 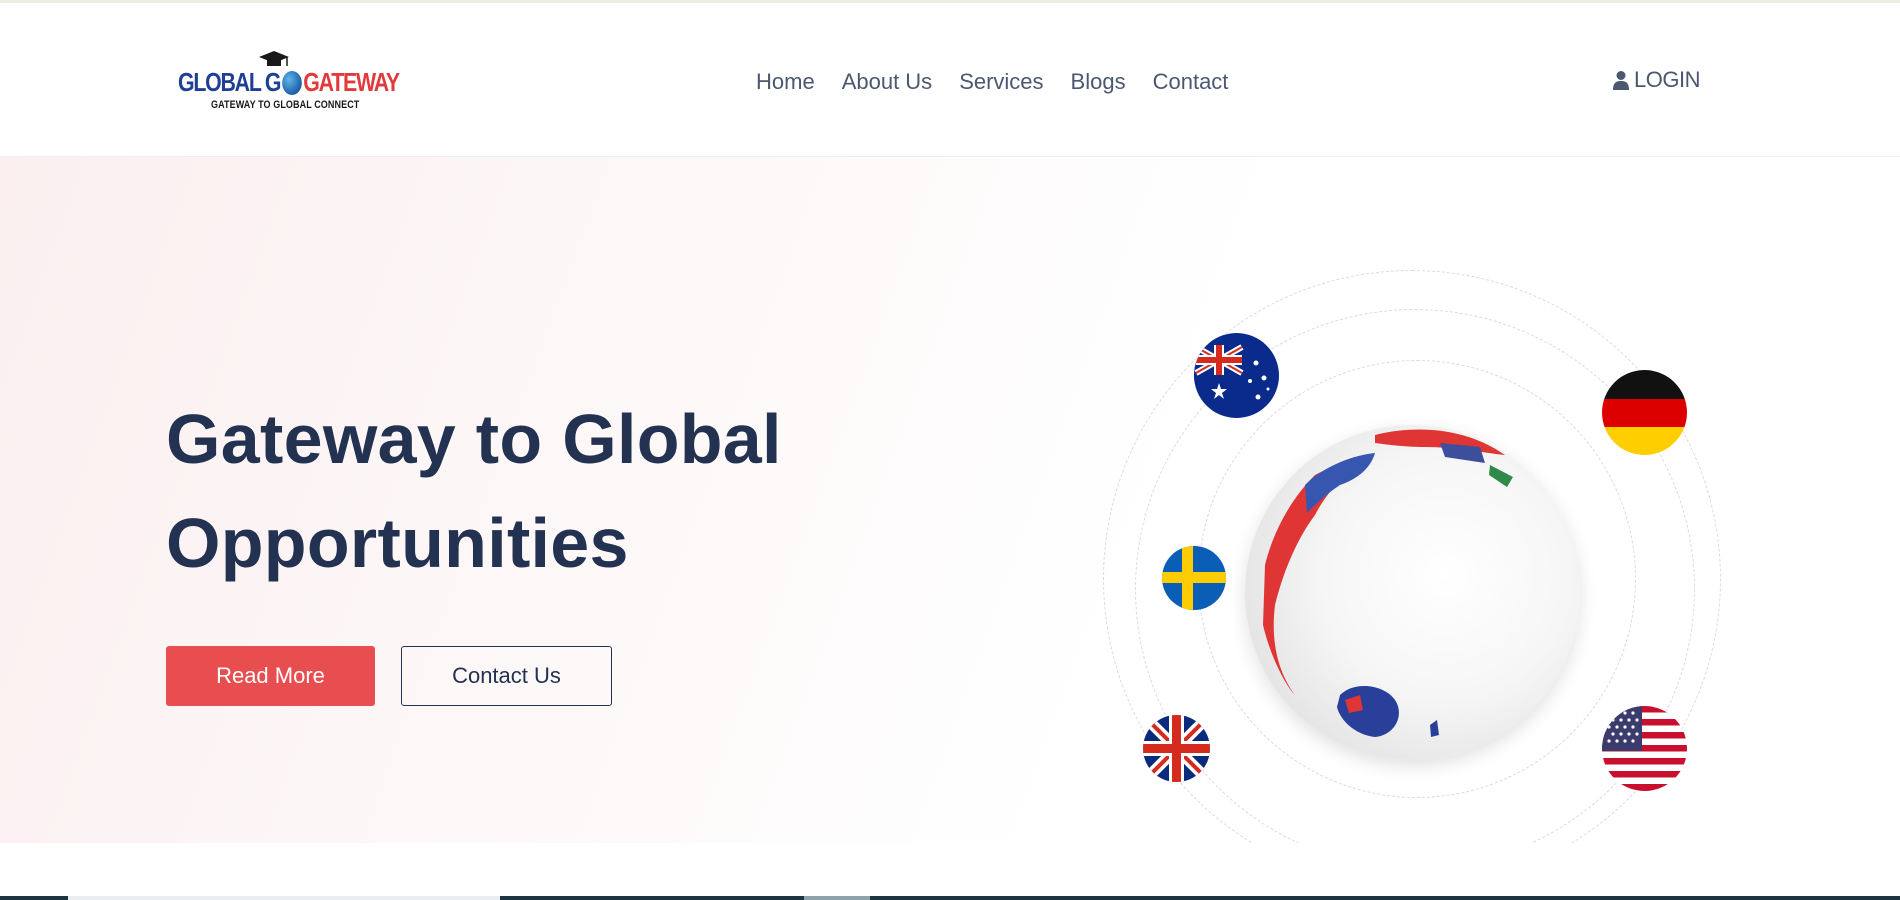 I want to click on hero-heading: Gateway to Global Opportunities, so click(x=516, y=491).